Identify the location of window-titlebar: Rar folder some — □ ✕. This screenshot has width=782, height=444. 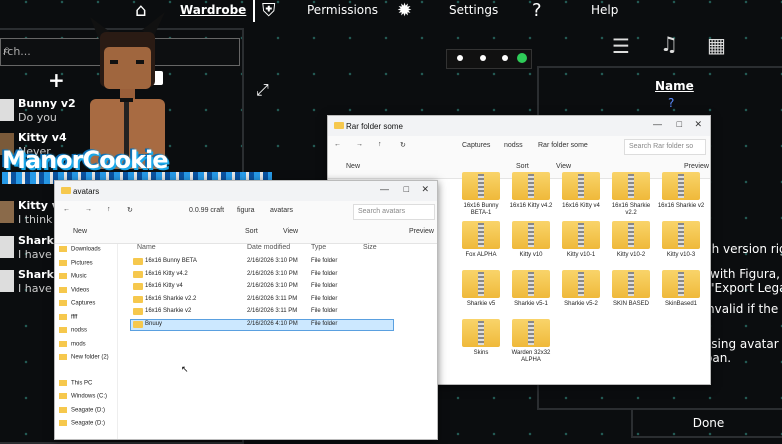
(519, 126).